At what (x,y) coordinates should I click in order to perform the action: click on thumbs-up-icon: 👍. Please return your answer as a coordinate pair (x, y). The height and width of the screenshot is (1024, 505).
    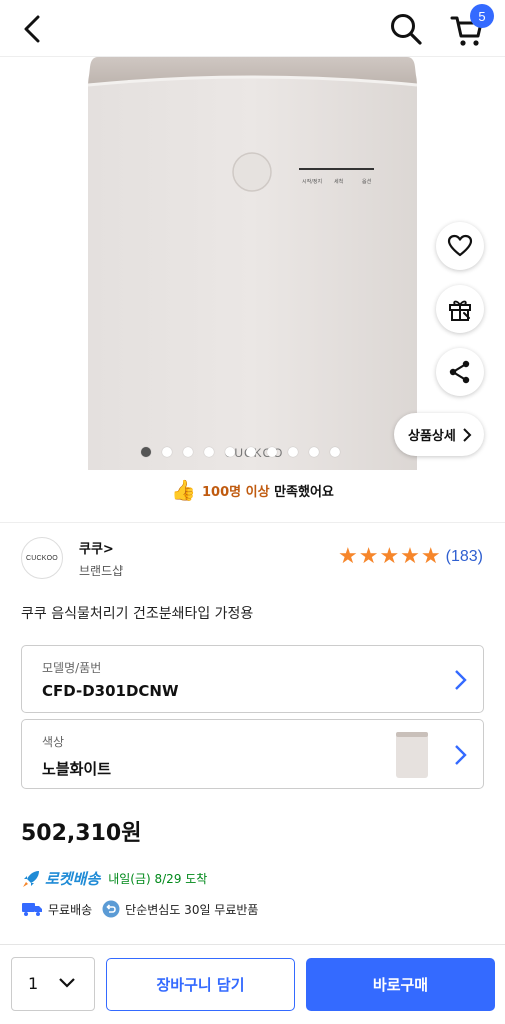
    Looking at the image, I should click on (183, 490).